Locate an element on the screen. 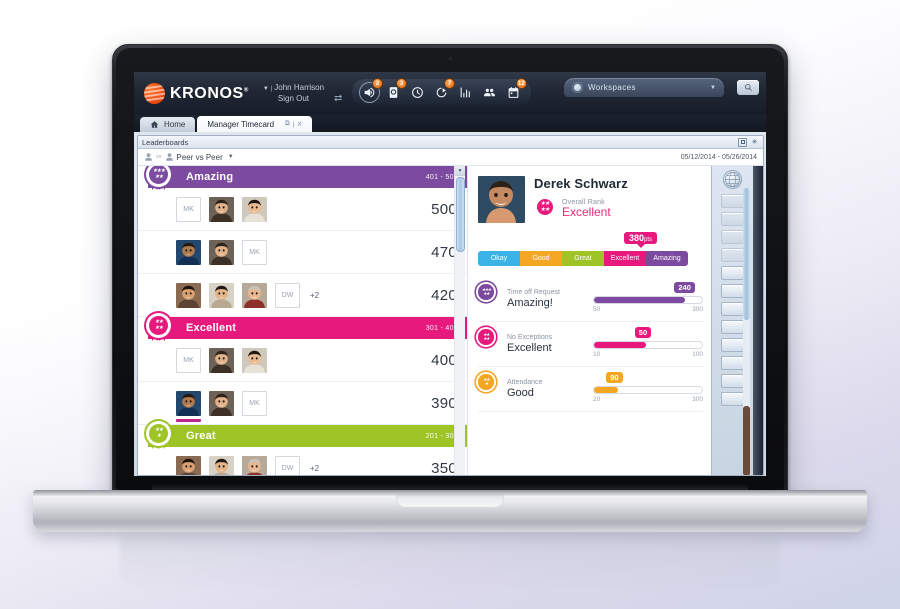 The image size is (900, 609). band-medal-icon: ★★ ★ is located at coordinates (487, 383).